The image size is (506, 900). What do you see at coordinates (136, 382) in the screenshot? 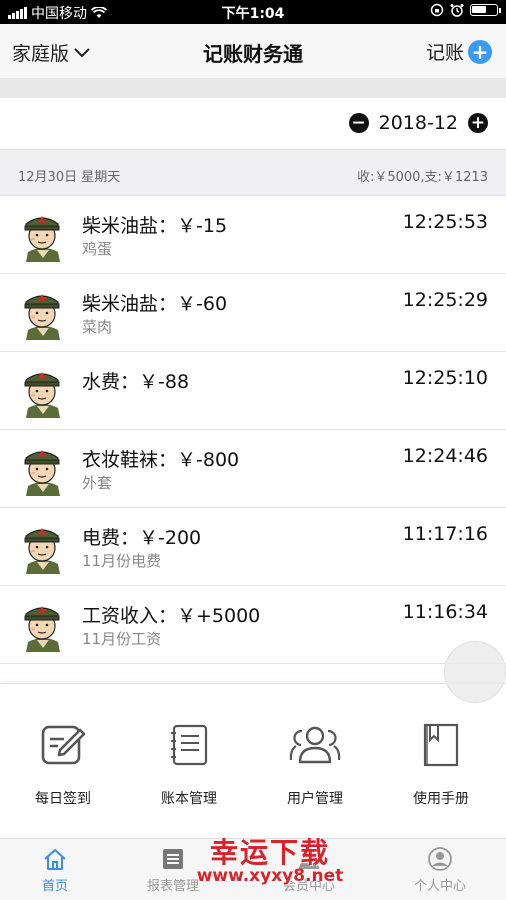
I see `record-title: 水费：￥-88` at bounding box center [136, 382].